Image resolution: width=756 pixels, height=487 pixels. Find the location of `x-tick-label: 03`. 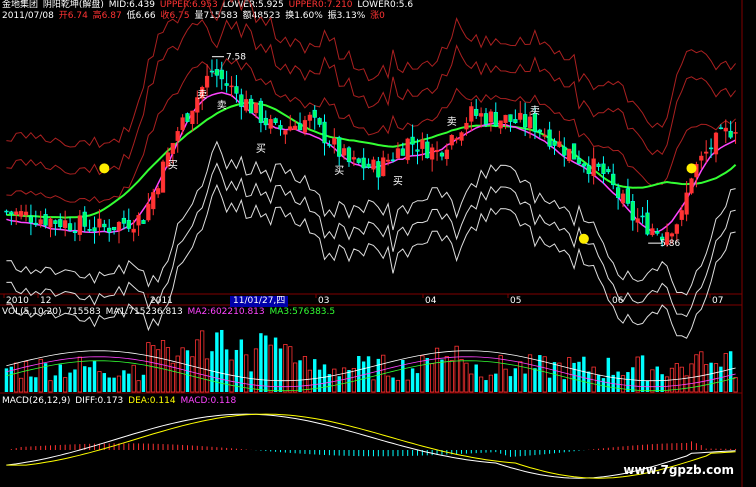

x-tick-label: 03 is located at coordinates (323, 301).